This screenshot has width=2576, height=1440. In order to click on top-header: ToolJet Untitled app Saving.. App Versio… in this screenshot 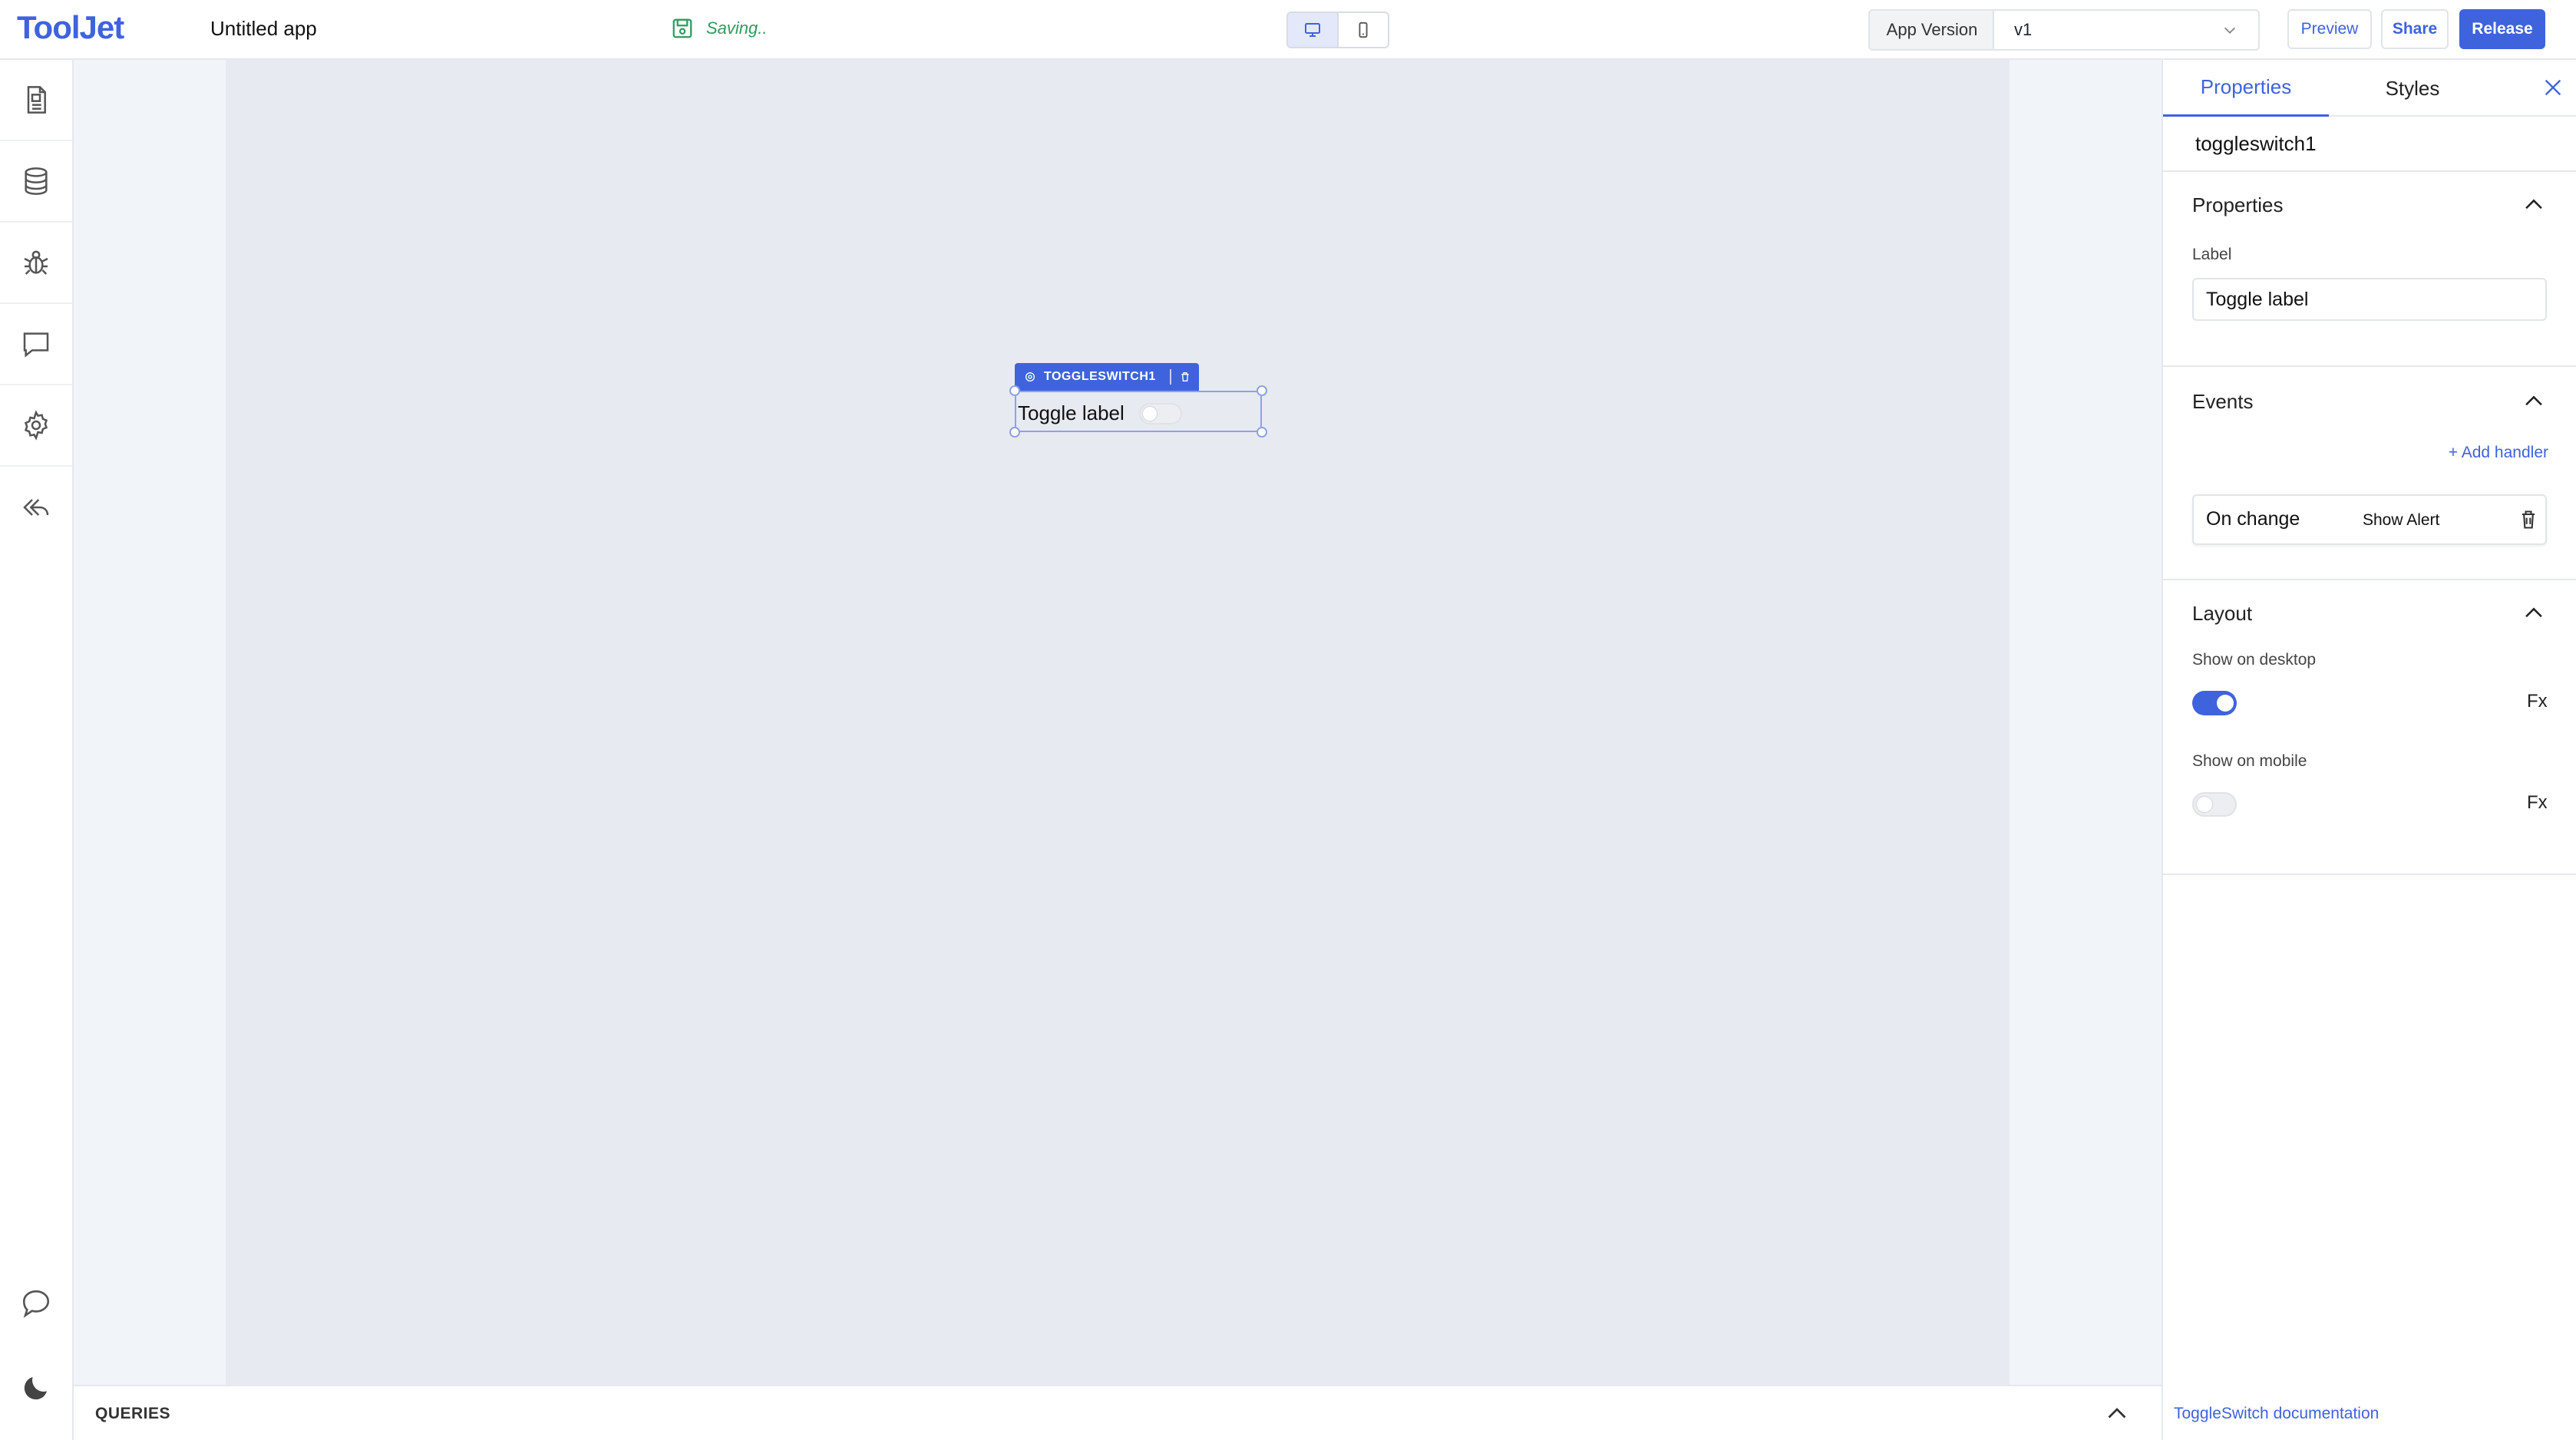, I will do `click(1288, 30)`.